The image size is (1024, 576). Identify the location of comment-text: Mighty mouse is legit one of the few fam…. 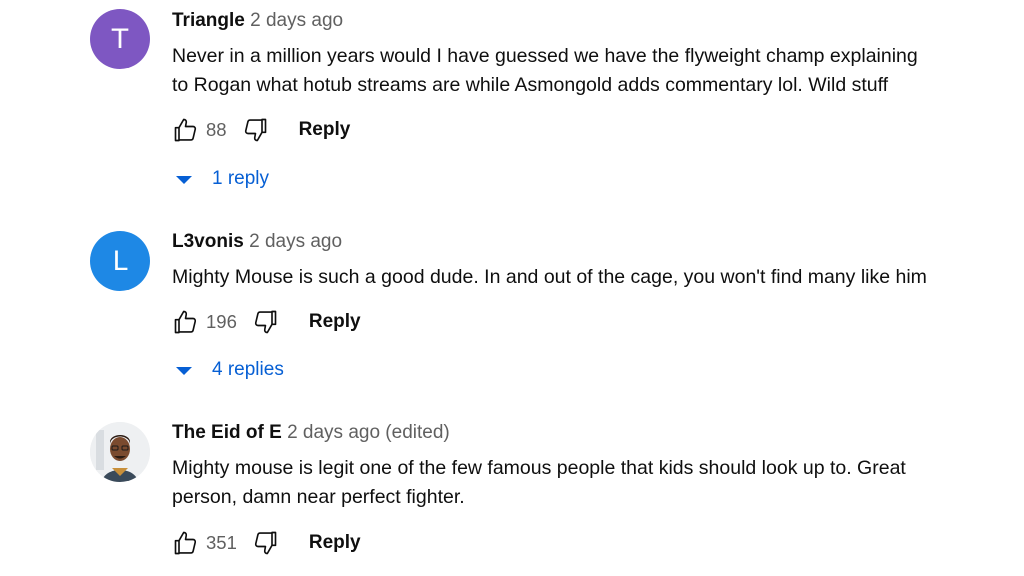
(577, 483).